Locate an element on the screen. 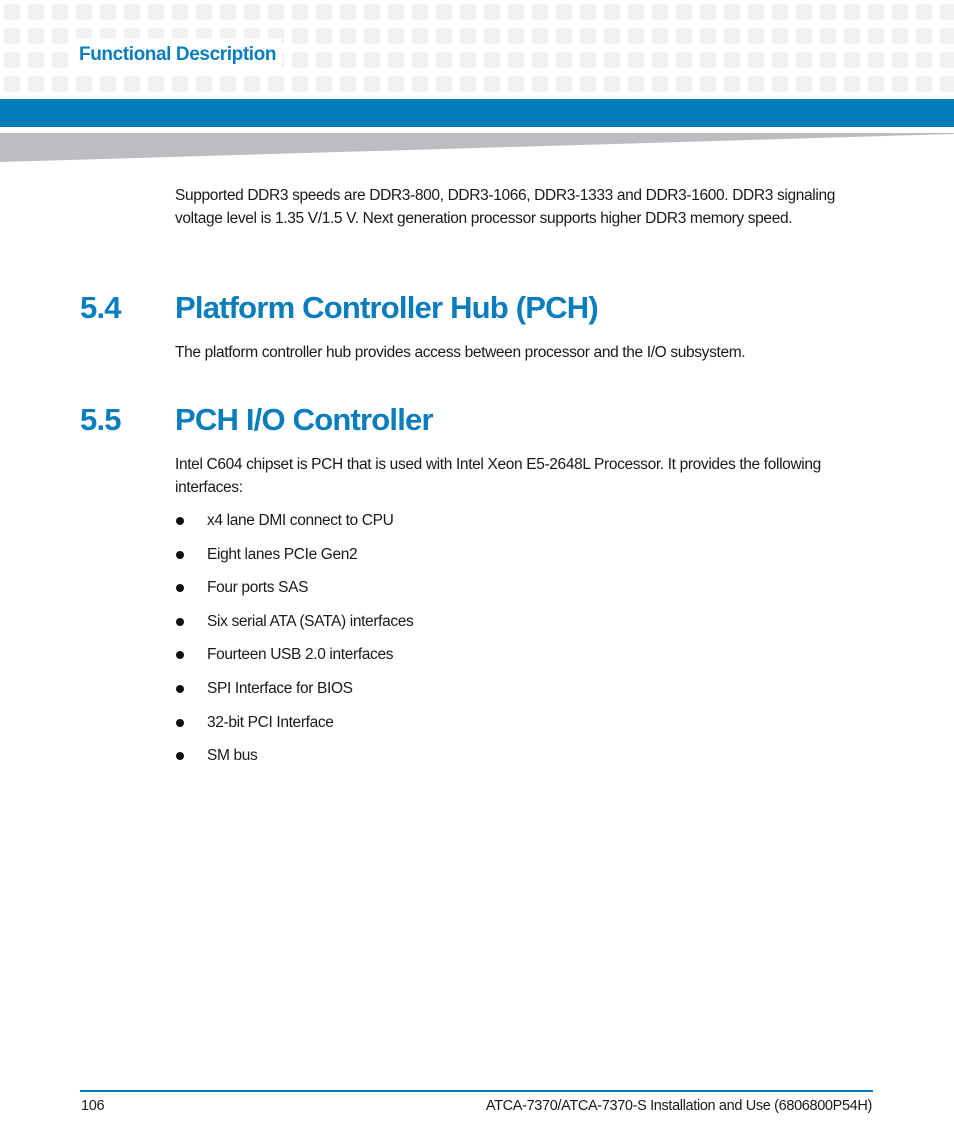  list-item-text: x4 lane DMI connect to CPU is located at coordinates (300, 520).